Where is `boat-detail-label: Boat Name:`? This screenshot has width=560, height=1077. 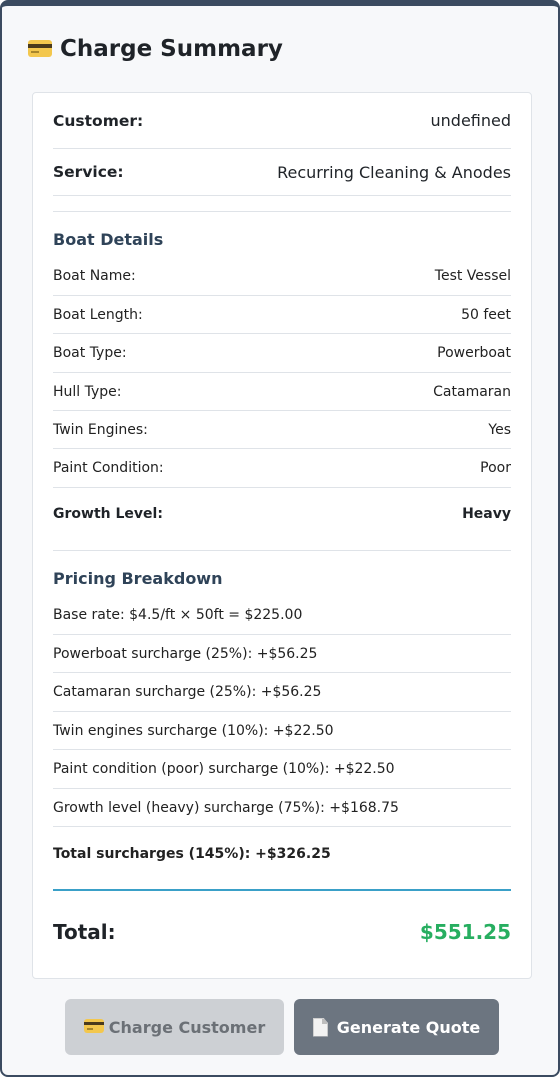 boat-detail-label: Boat Name: is located at coordinates (94, 276).